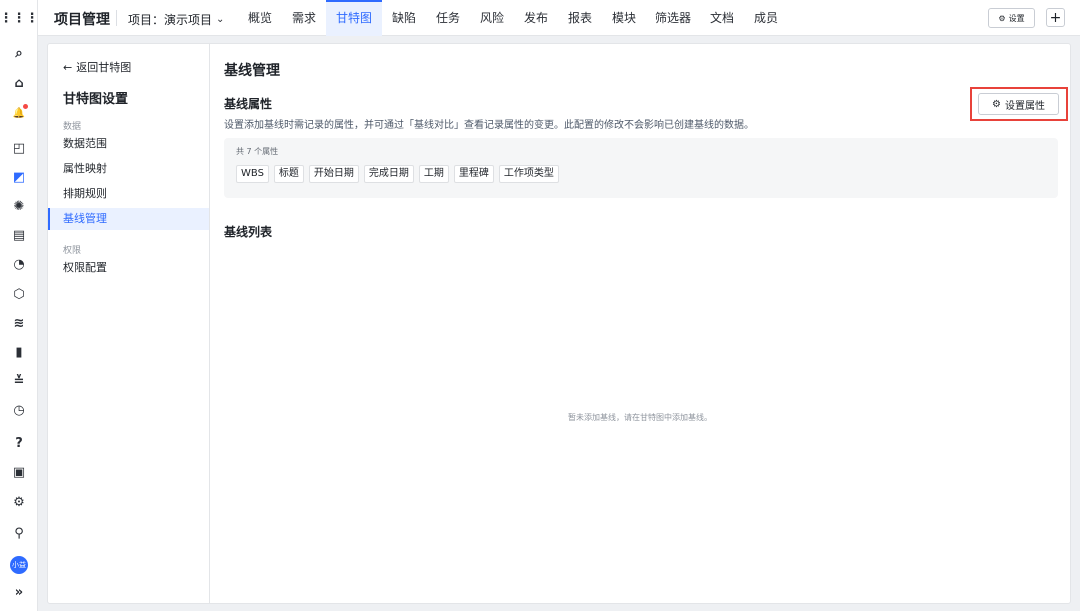 The width and height of the screenshot is (1080, 611). I want to click on bug-icon: ✺, so click(19, 206).